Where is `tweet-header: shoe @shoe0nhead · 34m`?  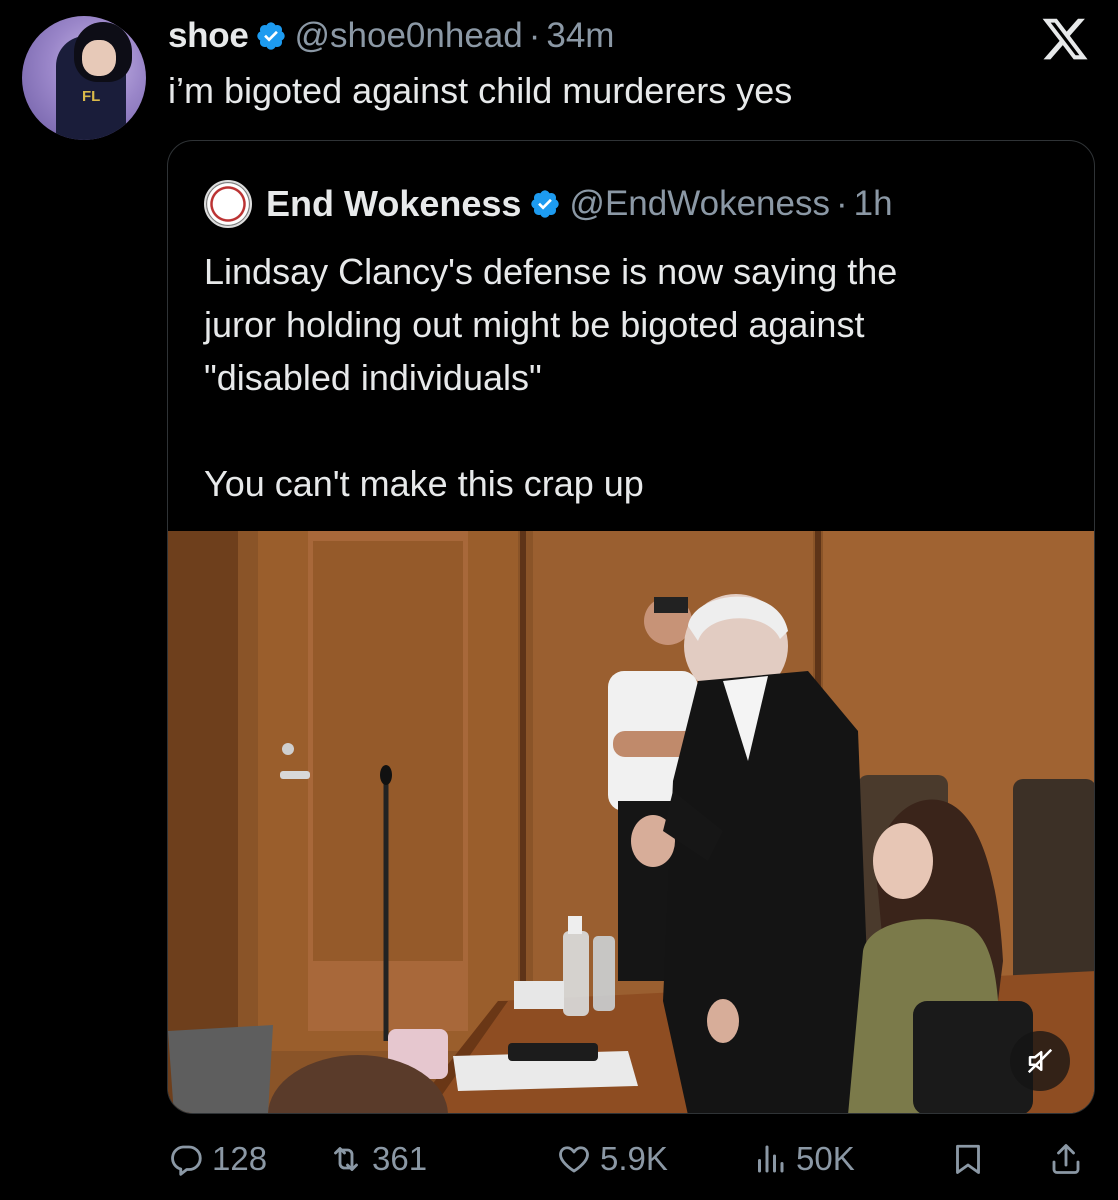
tweet-header: shoe @shoe0nhead · 34m is located at coordinates (391, 36).